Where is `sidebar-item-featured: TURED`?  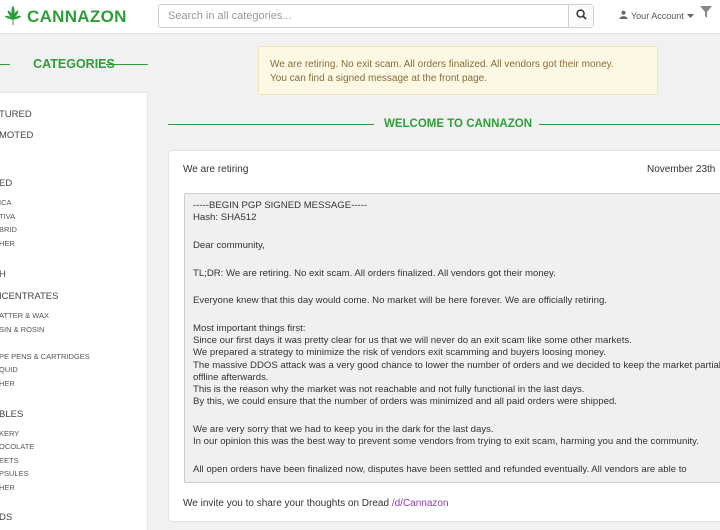 sidebar-item-featured: TURED is located at coordinates (16, 114).